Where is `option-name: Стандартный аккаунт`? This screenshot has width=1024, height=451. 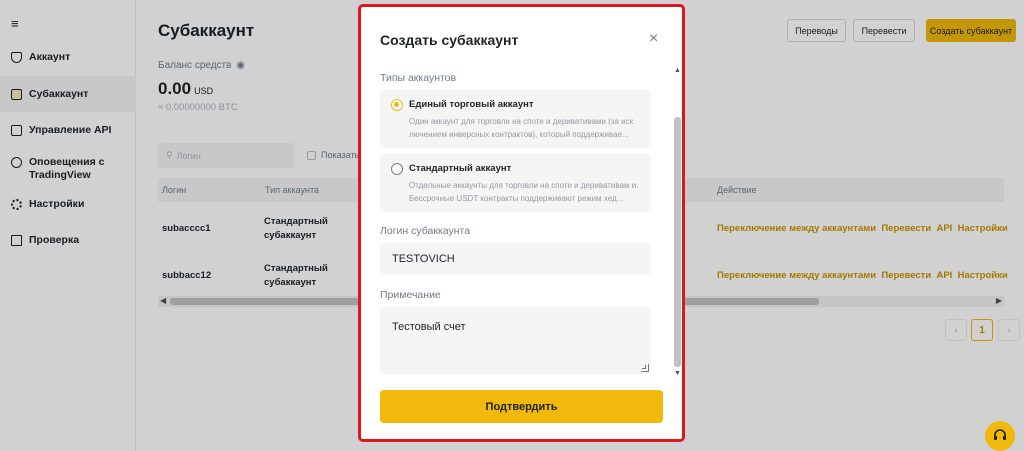 option-name: Стандартный аккаунт is located at coordinates (460, 168).